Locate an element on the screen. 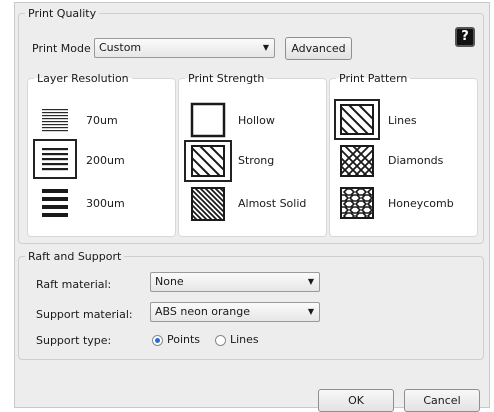 This screenshot has height=412, width=494. strength-option-label: Strong is located at coordinates (256, 160).